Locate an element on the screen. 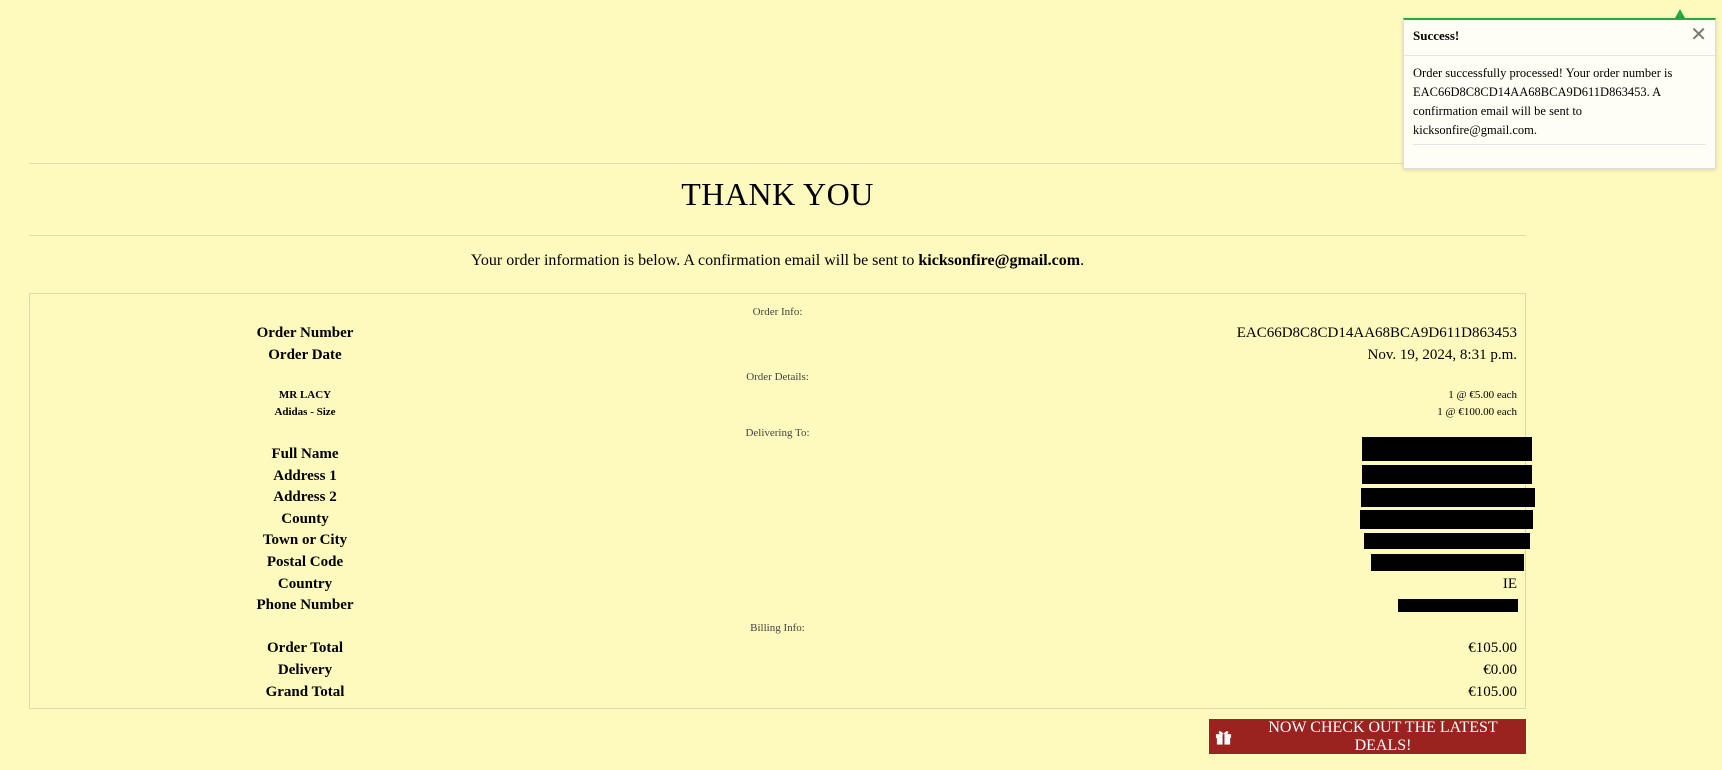  page-title: THANK YOU is located at coordinates (777, 194).